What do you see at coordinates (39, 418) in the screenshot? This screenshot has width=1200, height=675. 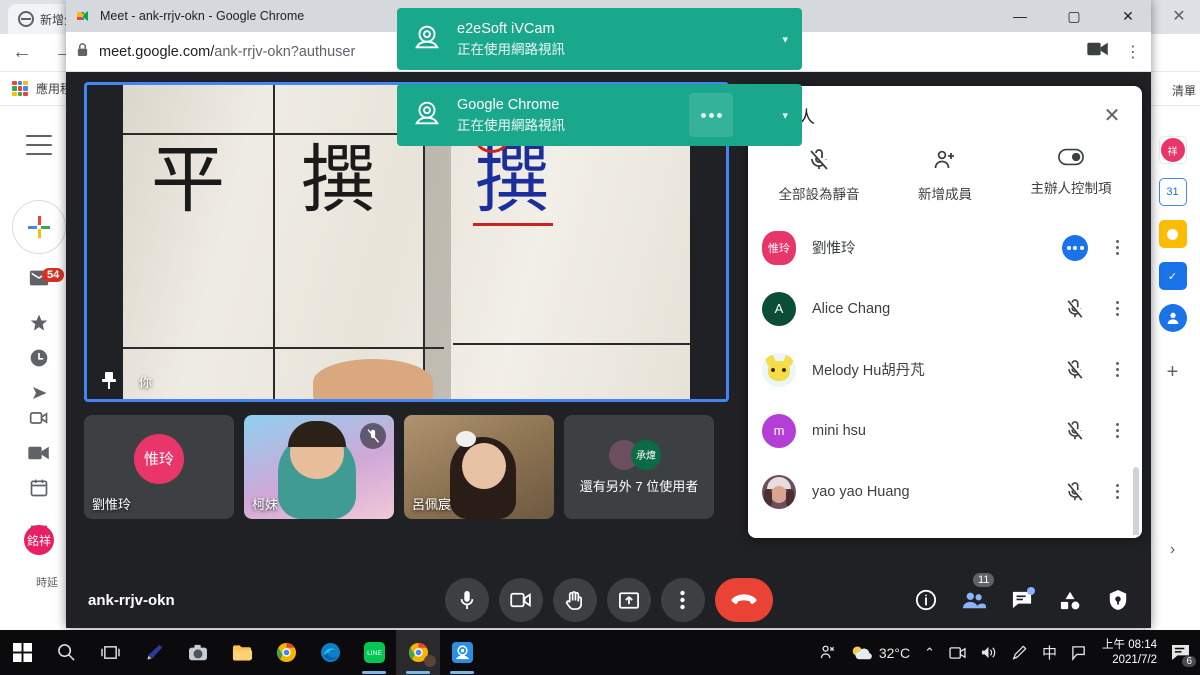 I see `meet-video-icon` at bounding box center [39, 418].